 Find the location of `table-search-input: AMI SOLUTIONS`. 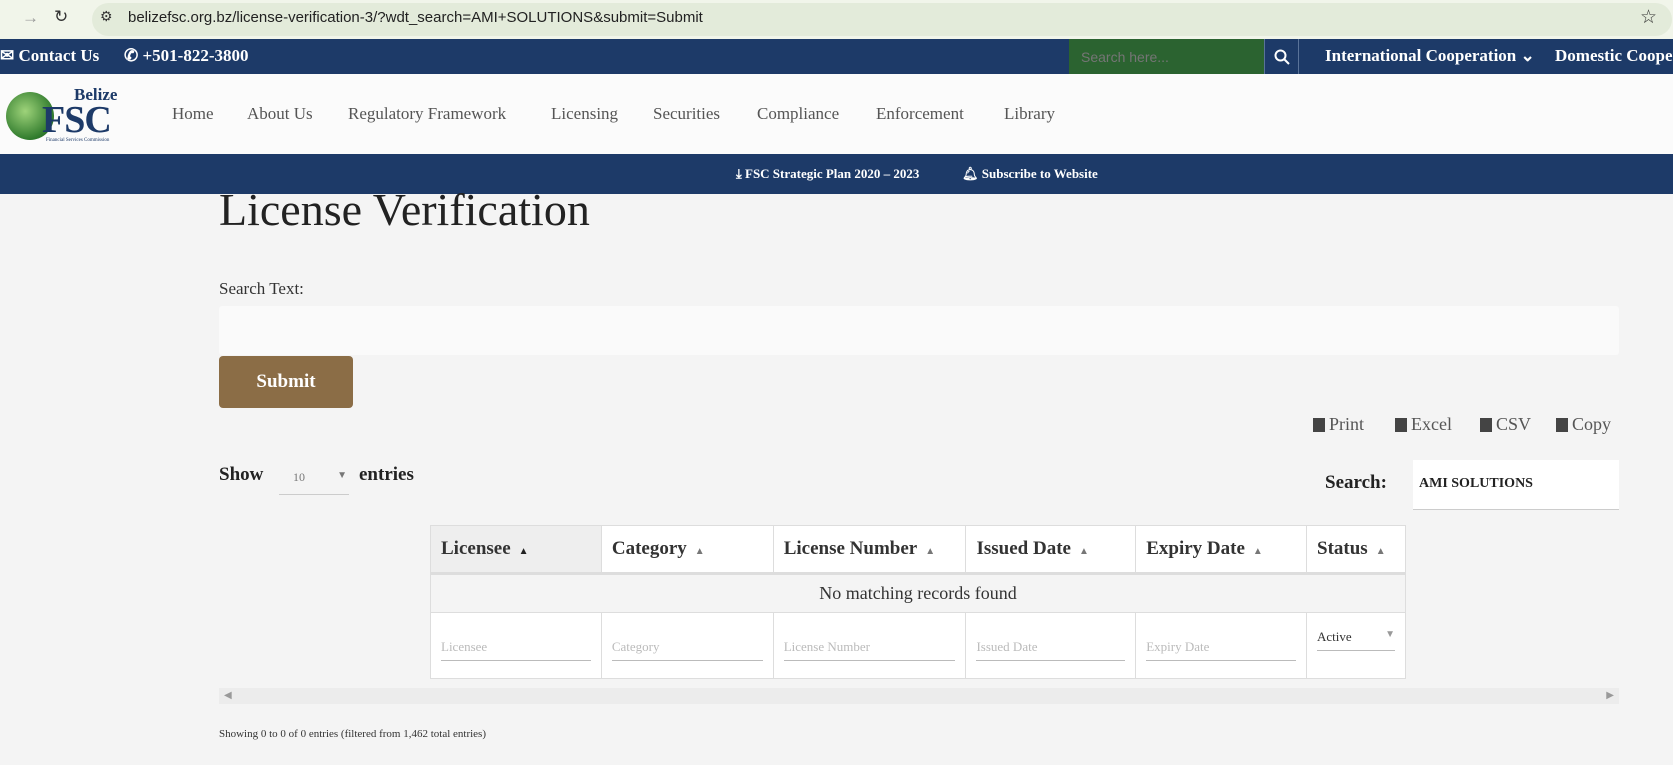

table-search-input: AMI SOLUTIONS is located at coordinates (1516, 485).